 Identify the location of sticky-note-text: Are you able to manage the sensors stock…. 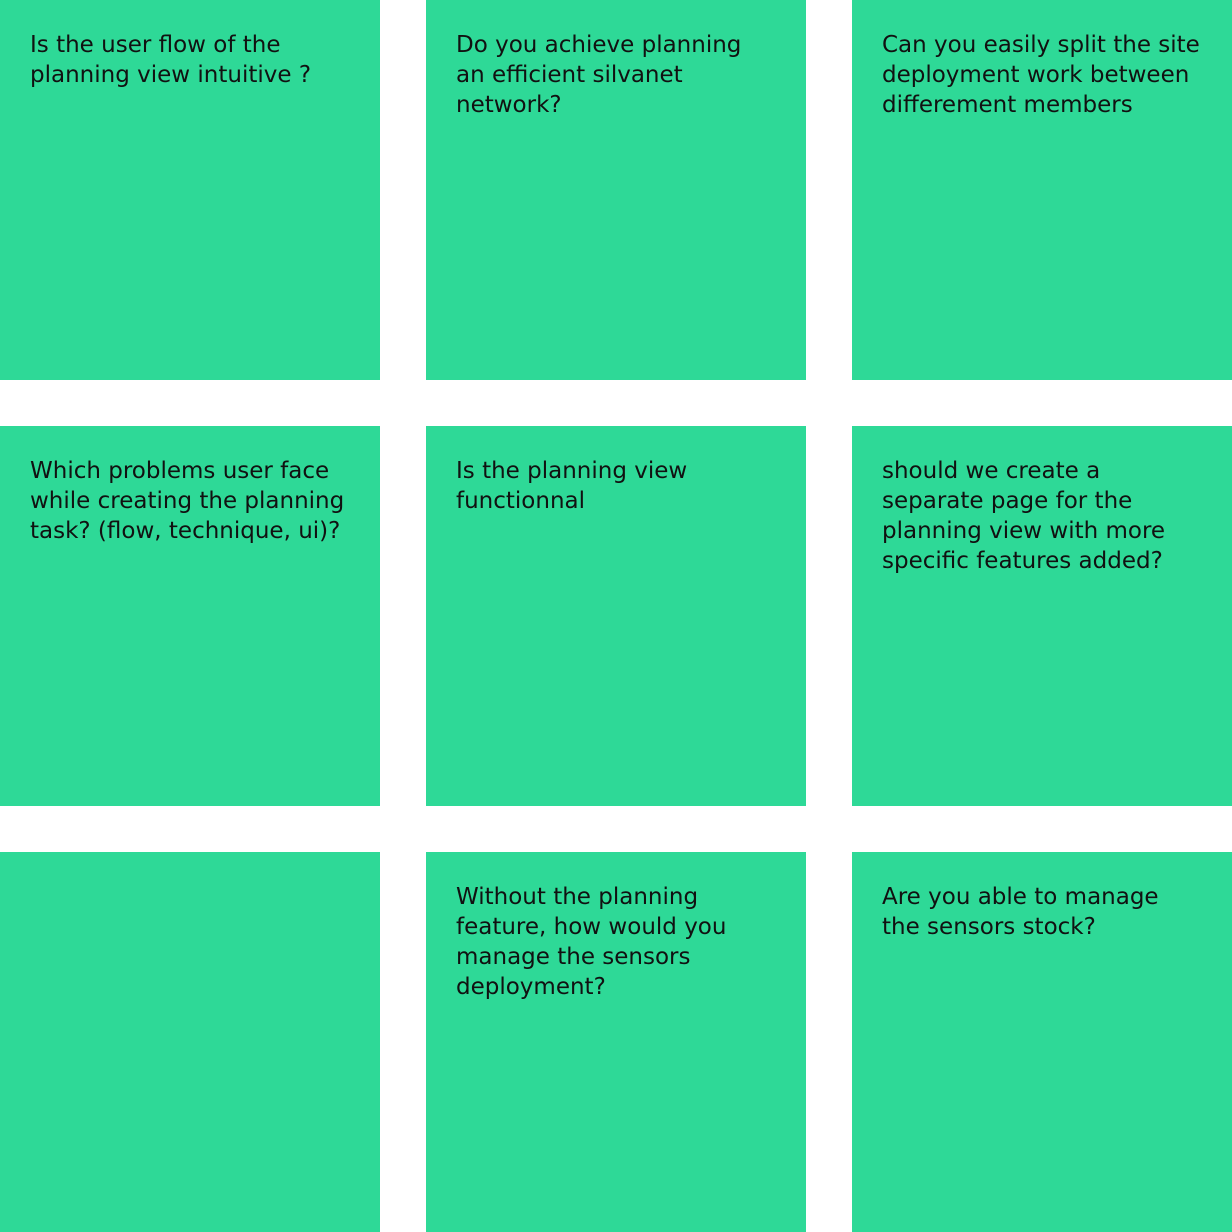
(1020, 912).